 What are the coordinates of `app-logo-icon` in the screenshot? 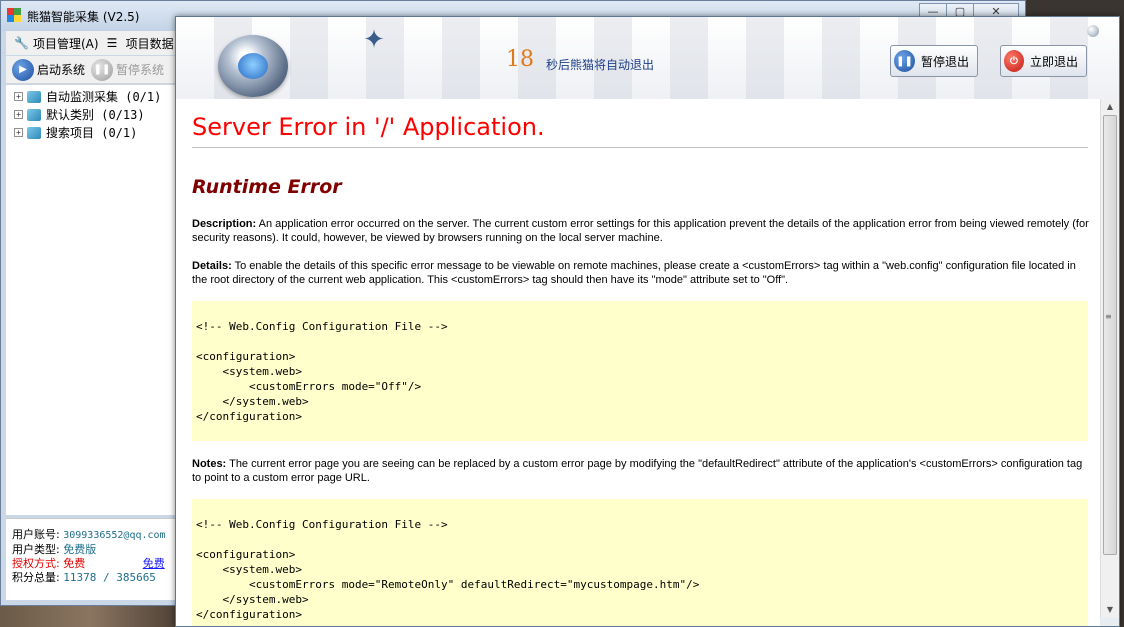 It's located at (14, 15).